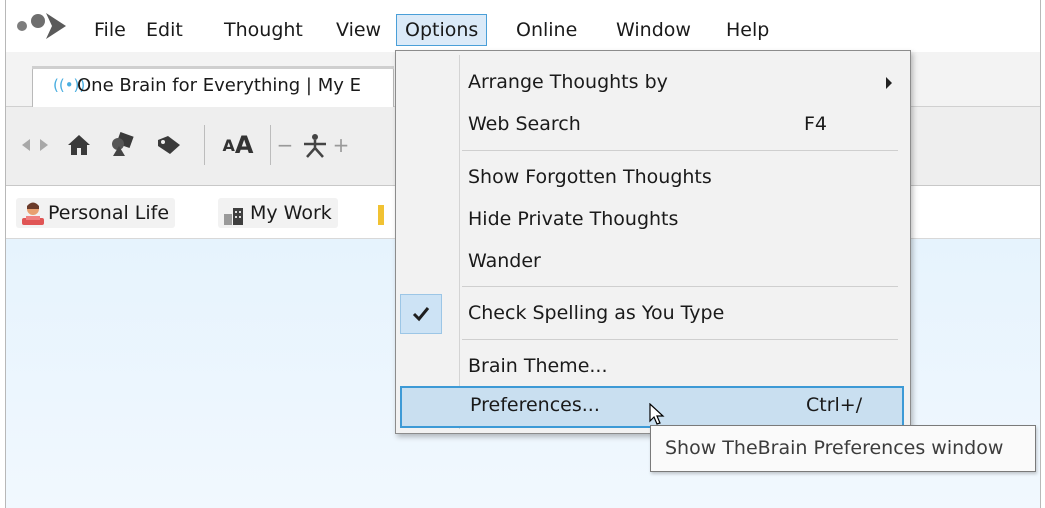 The image size is (1045, 508). What do you see at coordinates (546, 30) in the screenshot?
I see `menu-online: Online` at bounding box center [546, 30].